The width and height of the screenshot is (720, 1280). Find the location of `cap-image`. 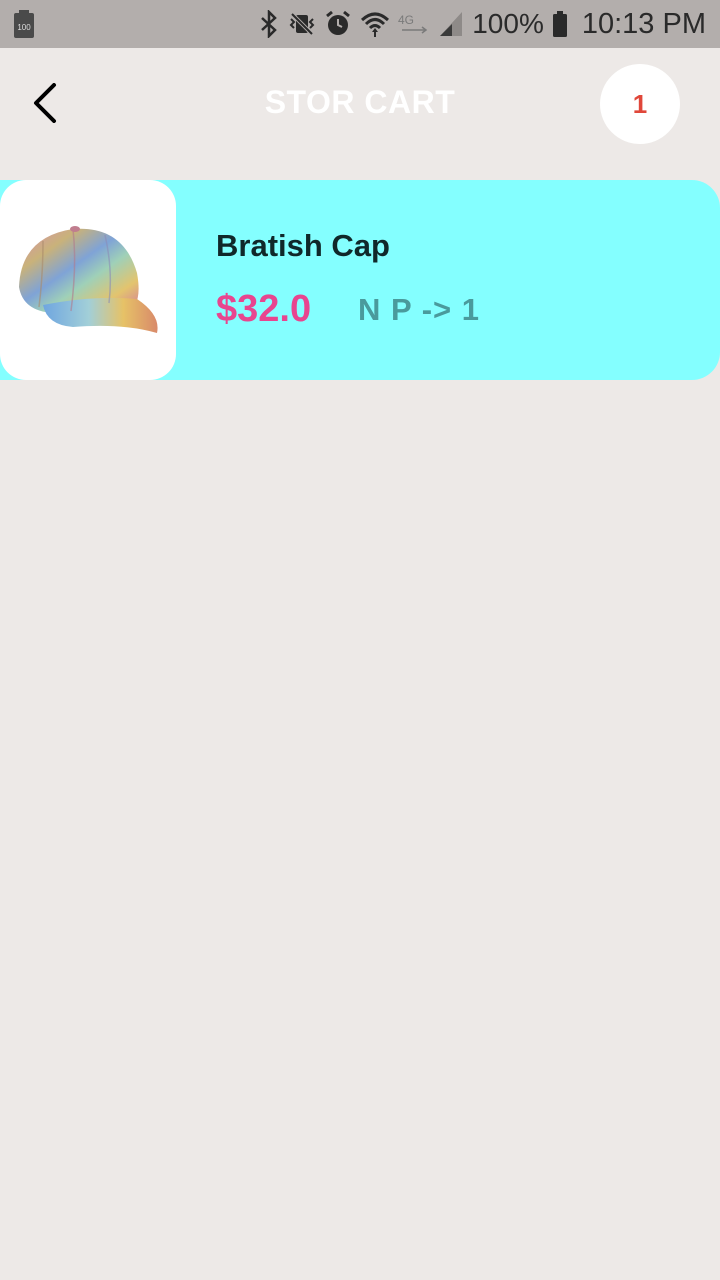

cap-image is located at coordinates (88, 279).